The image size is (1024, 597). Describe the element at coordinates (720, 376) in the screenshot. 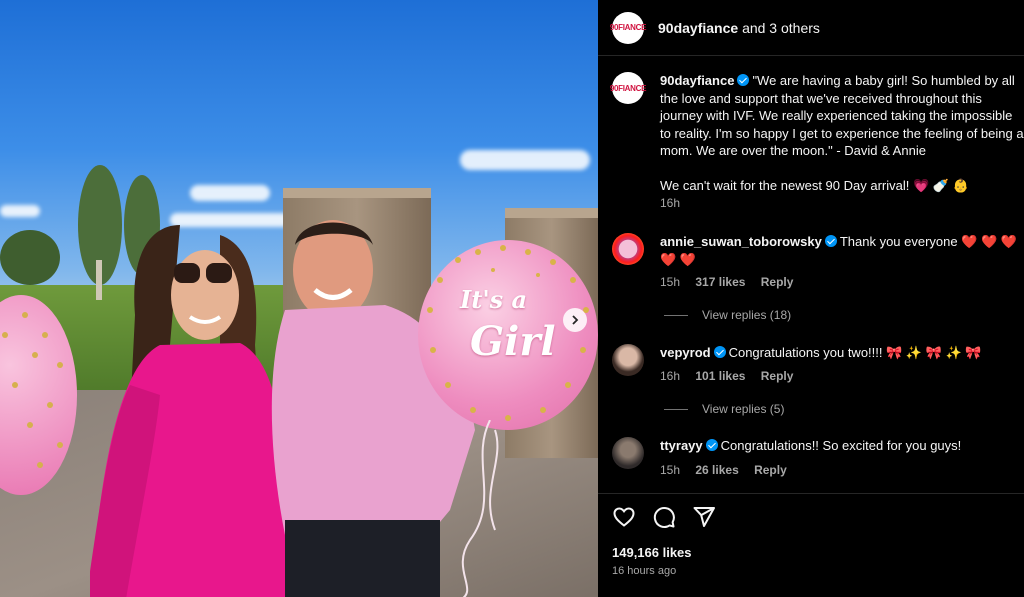

I see `comment-likes: 101 likes` at that location.